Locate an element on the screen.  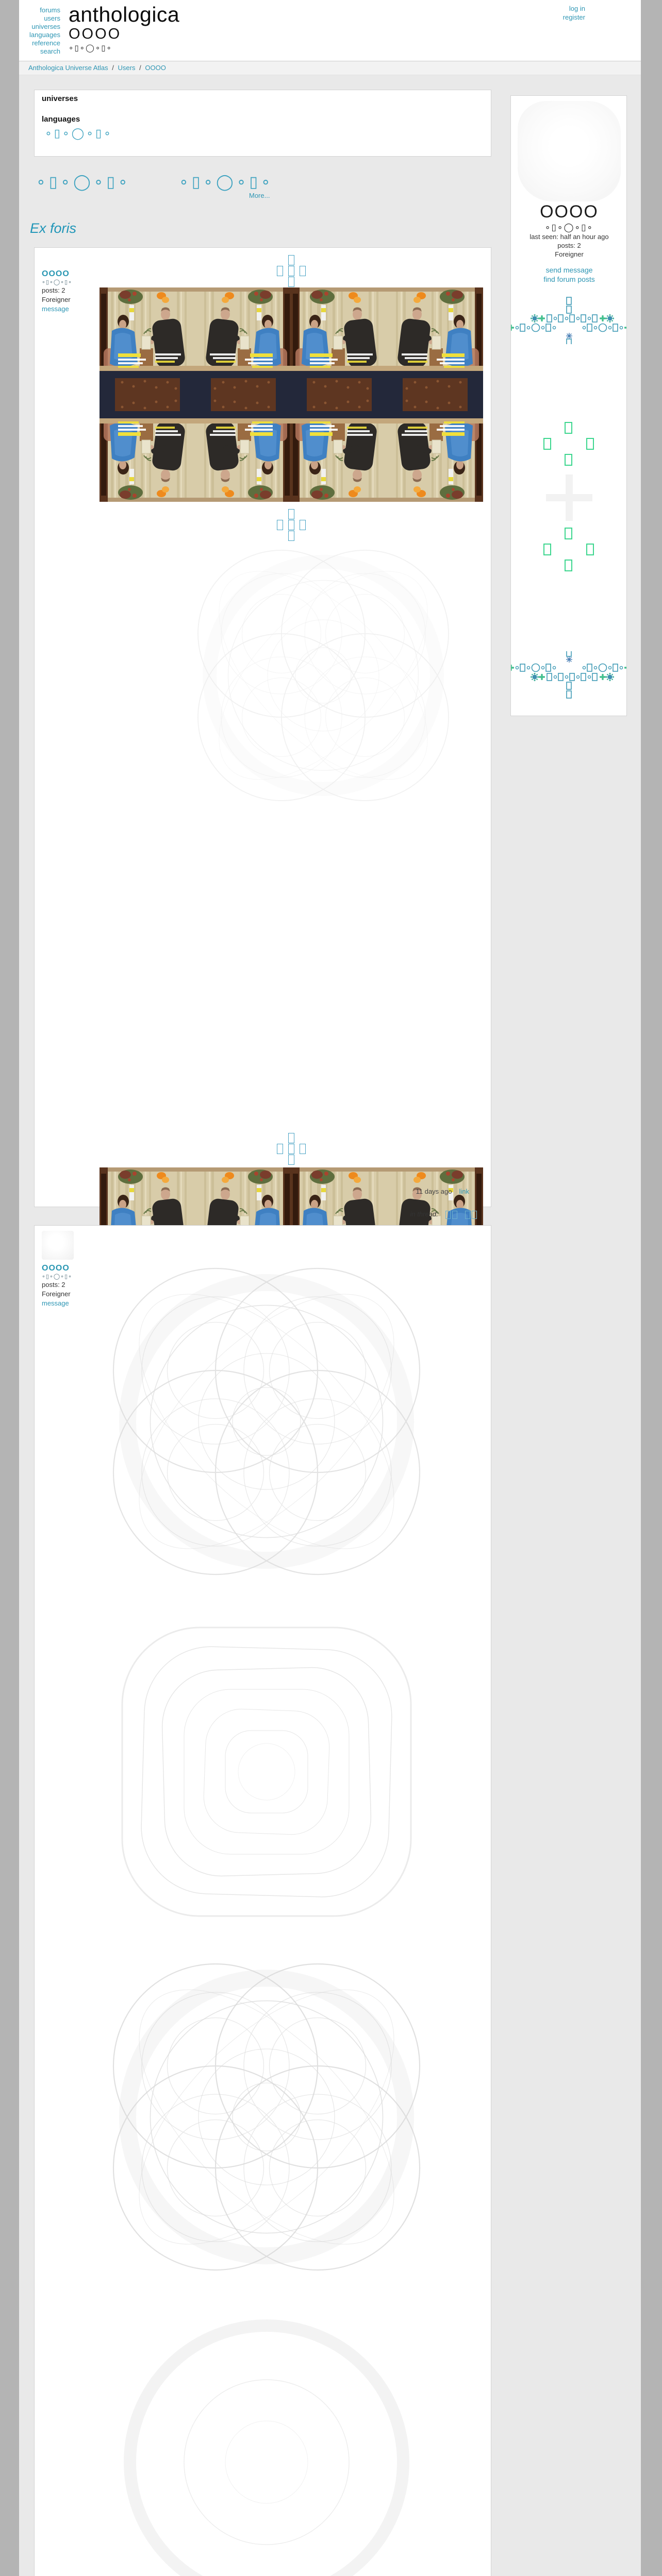
profile-lists-panel: universes languages ∘▯∘◯∘▯∘ is located at coordinates (262, 124).